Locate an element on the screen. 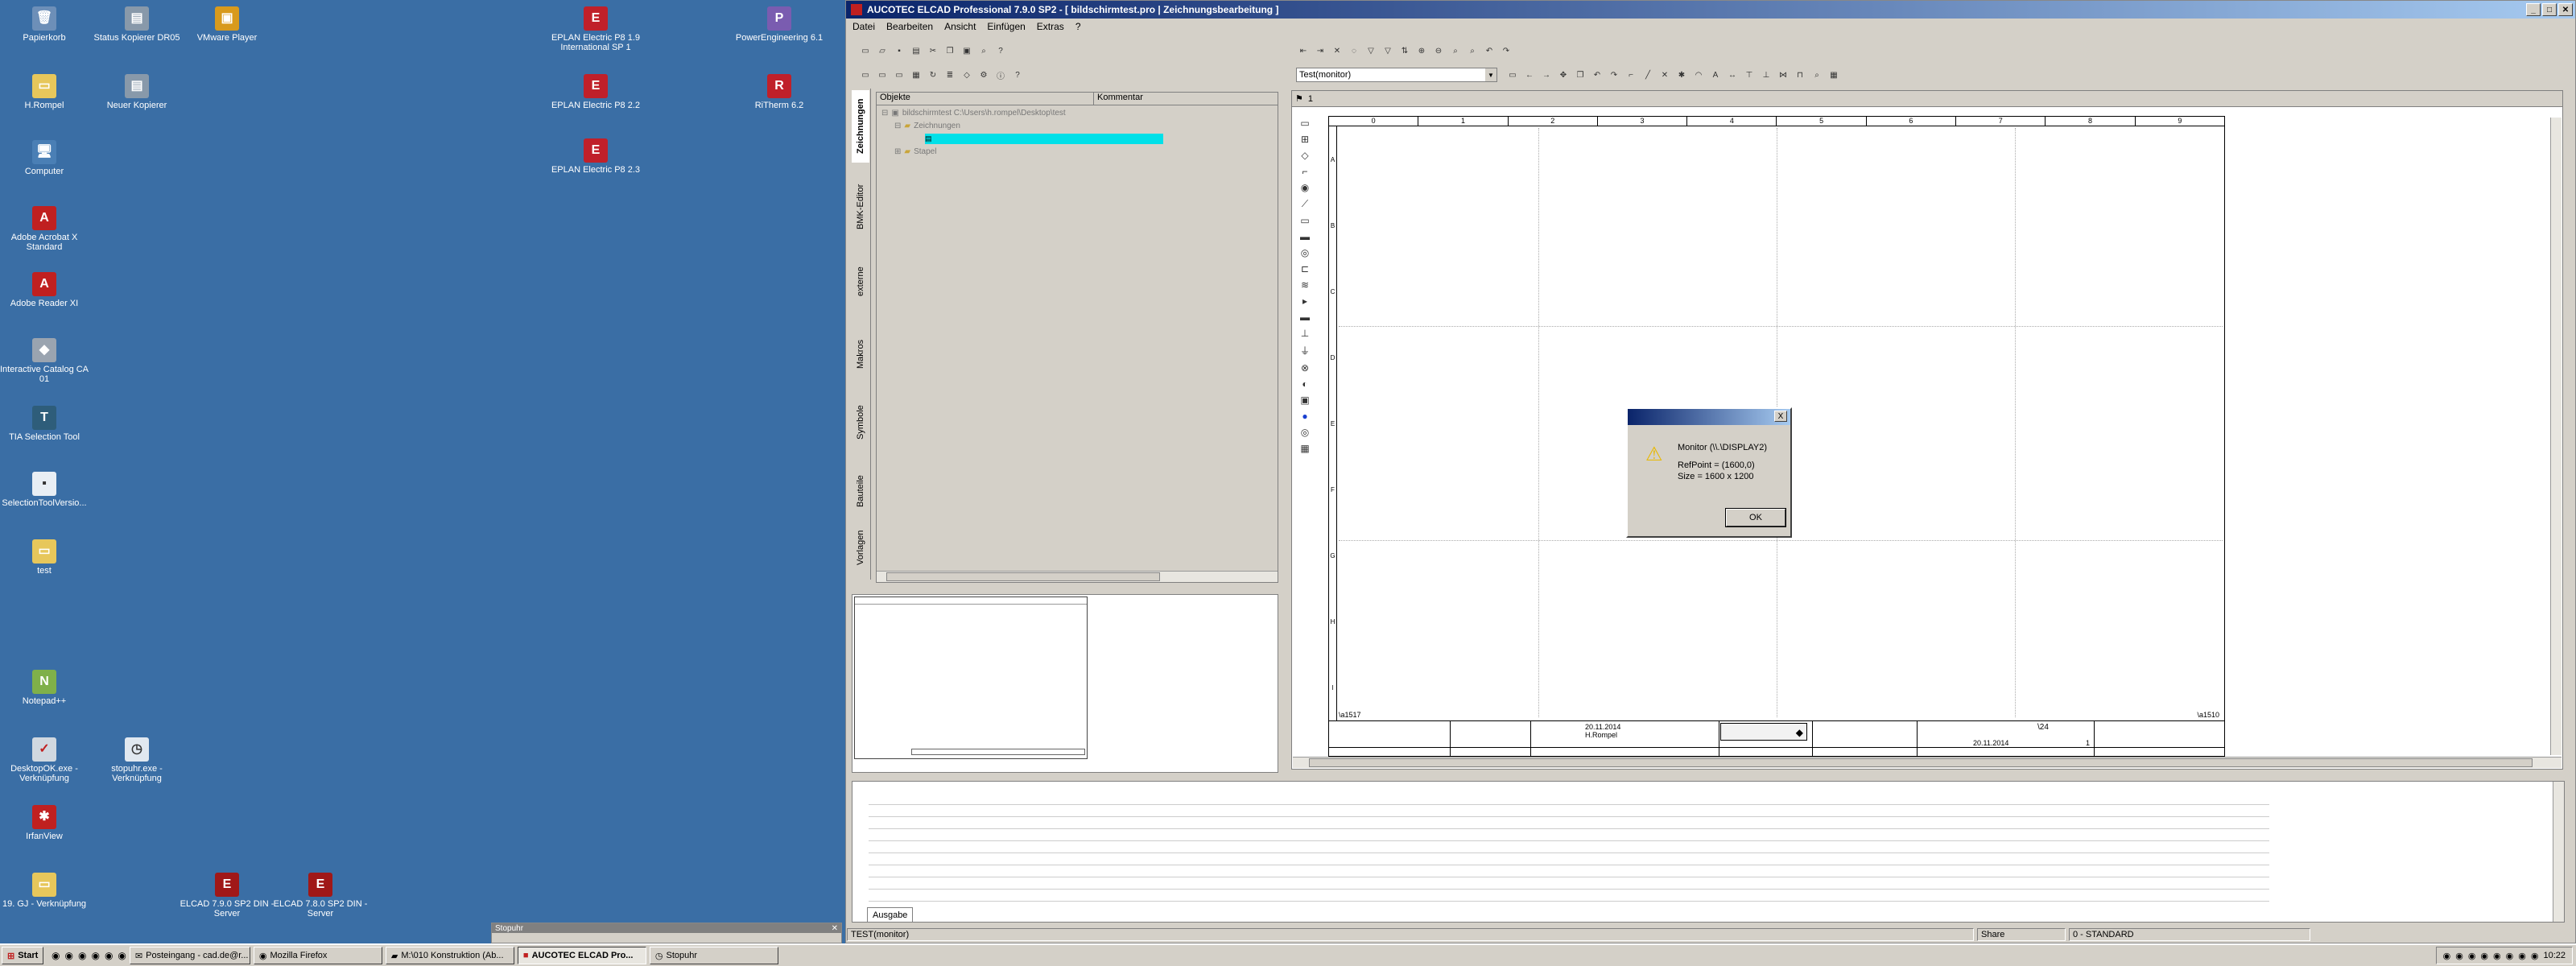 The height and width of the screenshot is (966, 2576). move-icon: ✥ is located at coordinates (1563, 75).